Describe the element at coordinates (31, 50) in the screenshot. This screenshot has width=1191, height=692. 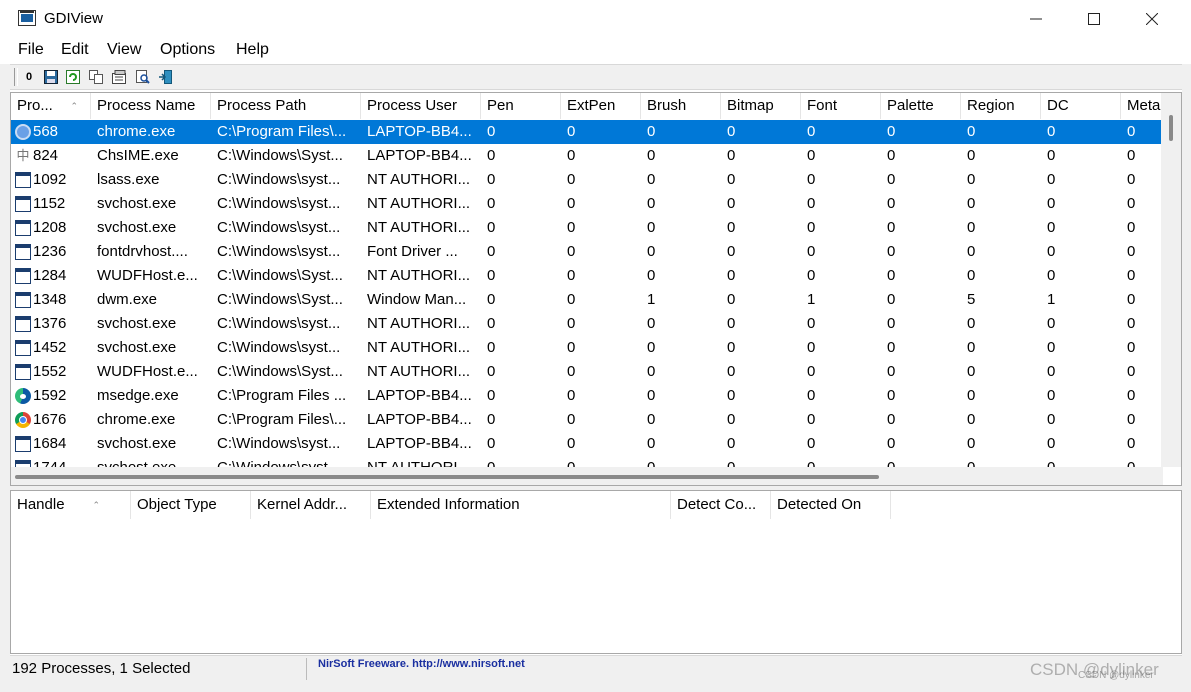
I see `menu-file: File` at that location.